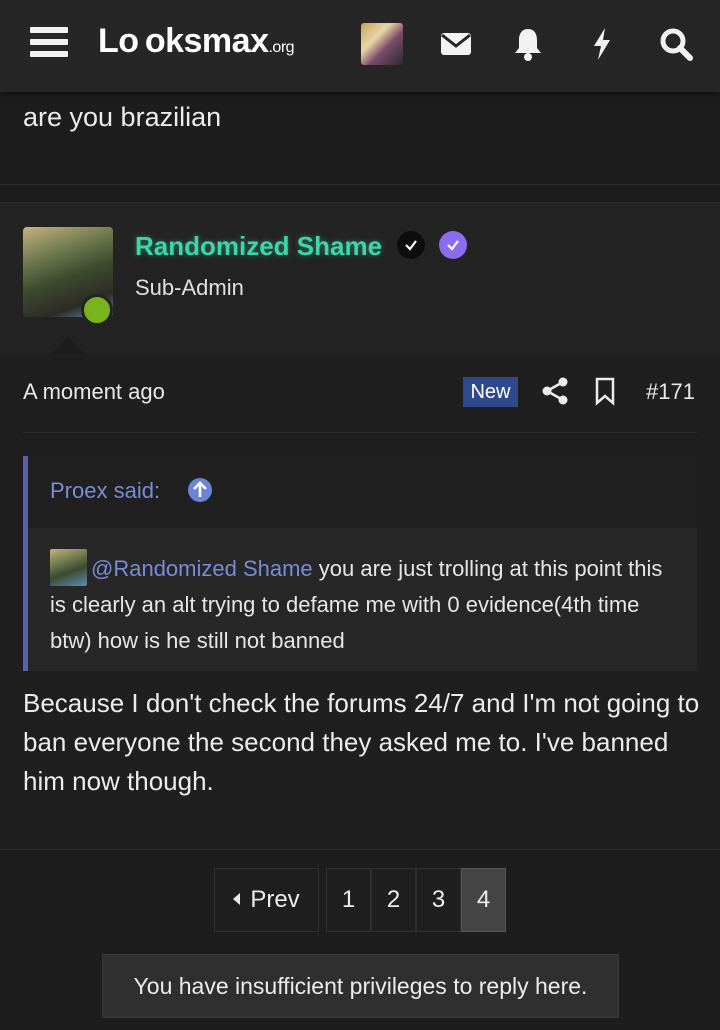 This screenshot has width=720, height=1030. I want to click on post-username: Randomized Shame, so click(258, 246).